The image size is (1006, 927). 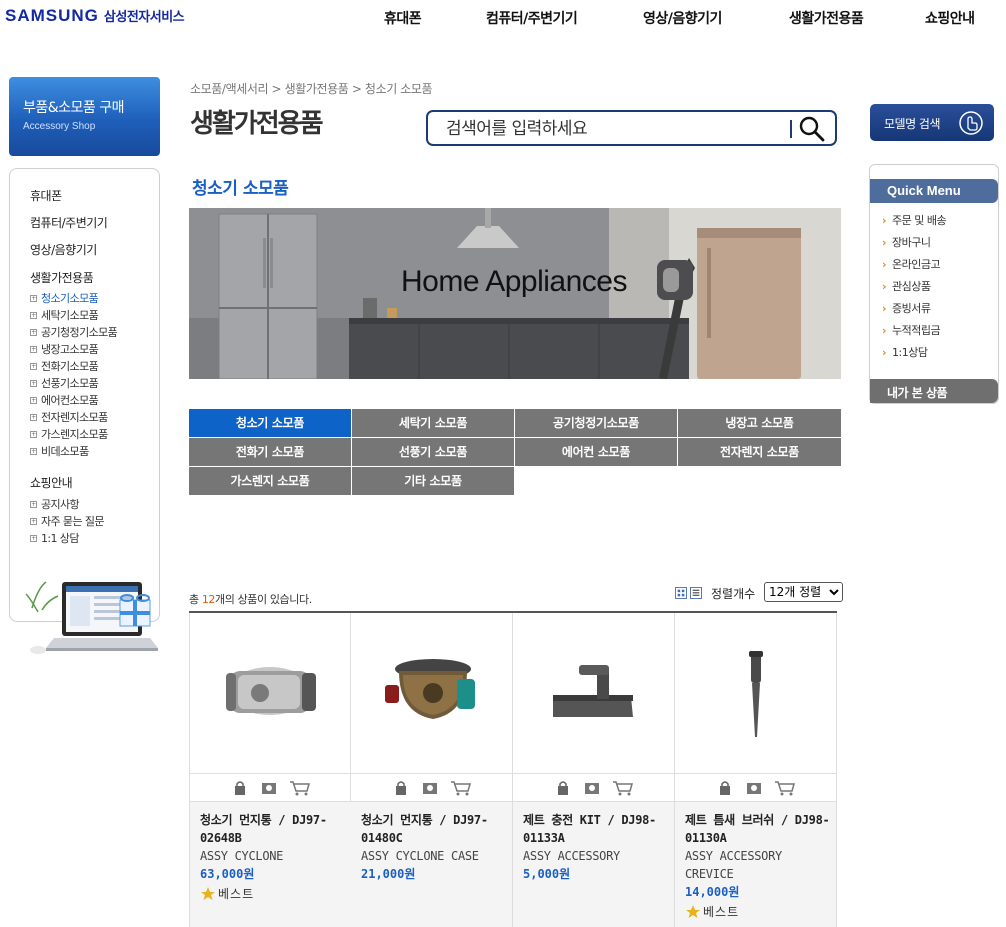 What do you see at coordinates (755, 693) in the screenshot?
I see `product-image-crevice-brush` at bounding box center [755, 693].